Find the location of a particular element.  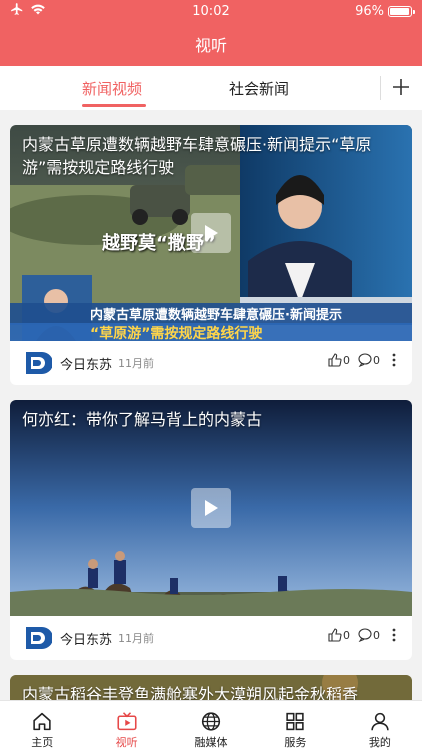

globe-icon is located at coordinates (211, 721).